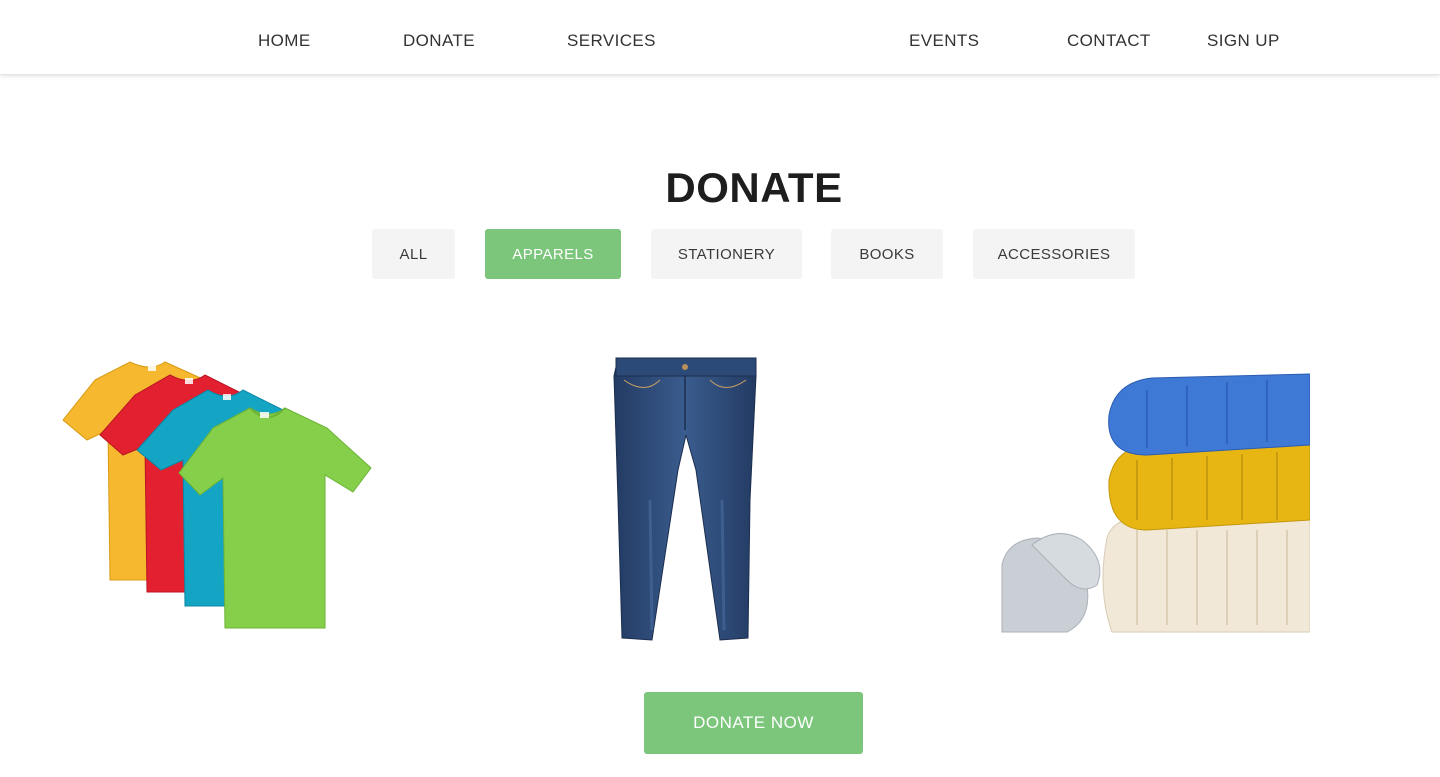 This screenshot has width=1440, height=777. What do you see at coordinates (439, 41) in the screenshot?
I see `nav-donate-link: DONATE` at bounding box center [439, 41].